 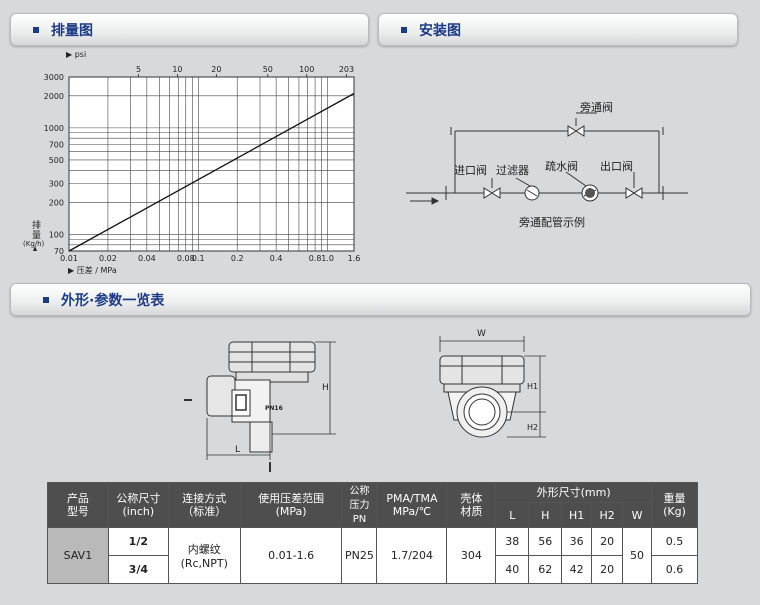 I want to click on flow-chart-header: 排量图, so click(x=189, y=29).